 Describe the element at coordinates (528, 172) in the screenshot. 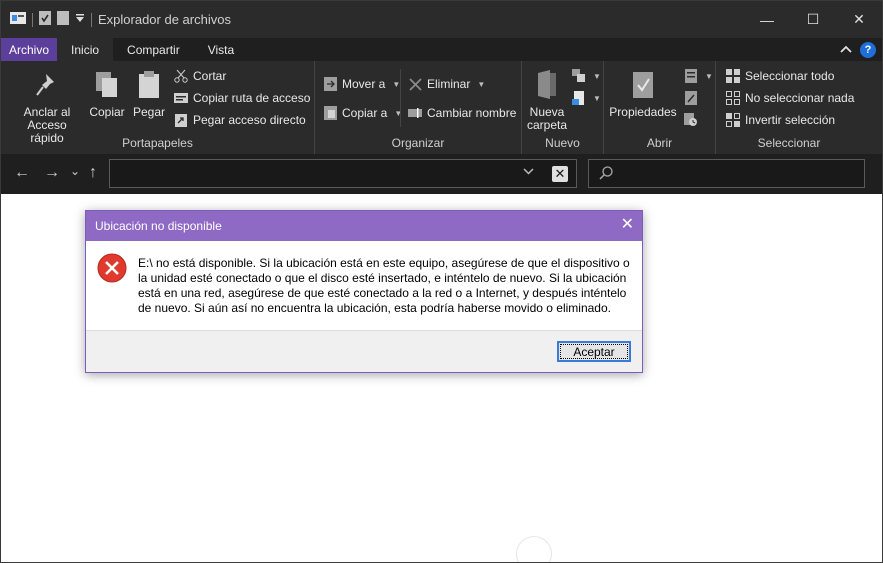

I see `address-history-chevron-icon` at that location.